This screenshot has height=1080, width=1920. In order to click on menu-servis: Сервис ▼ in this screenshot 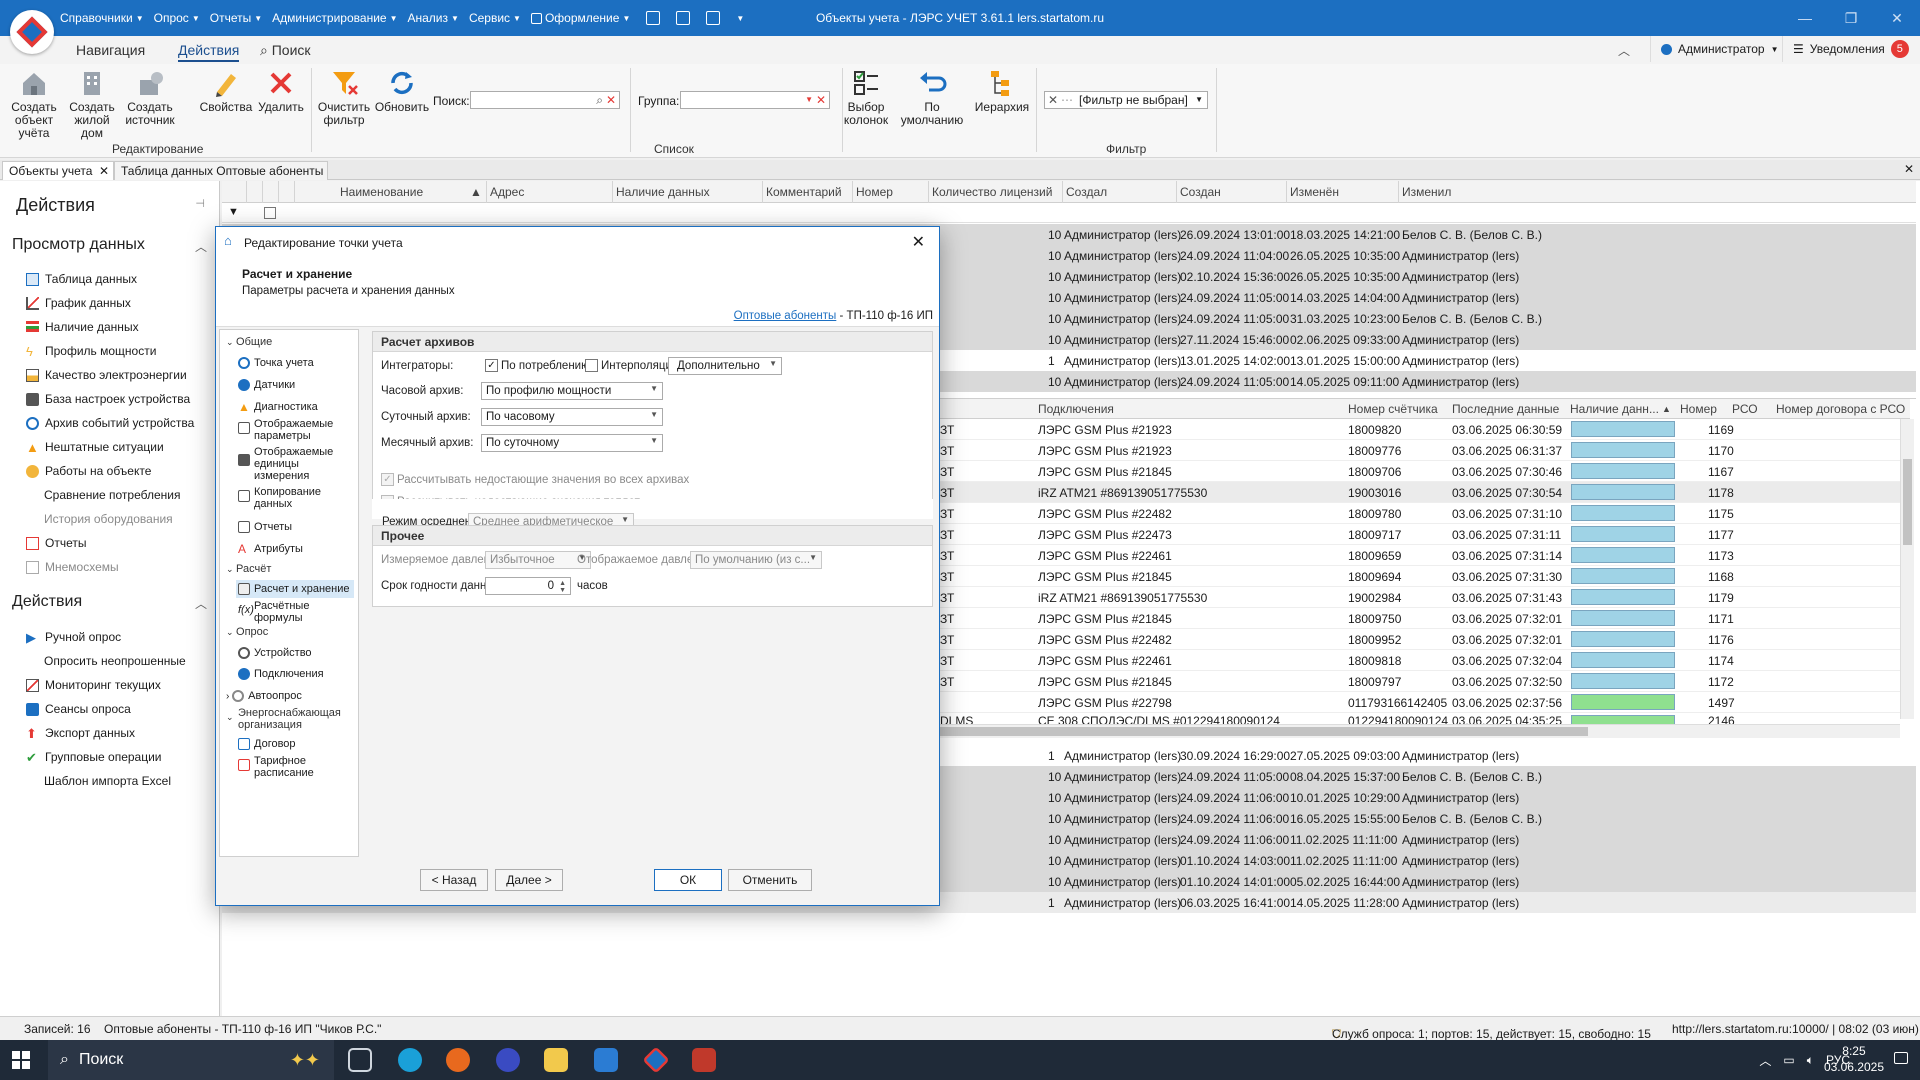, I will do `click(495, 18)`.